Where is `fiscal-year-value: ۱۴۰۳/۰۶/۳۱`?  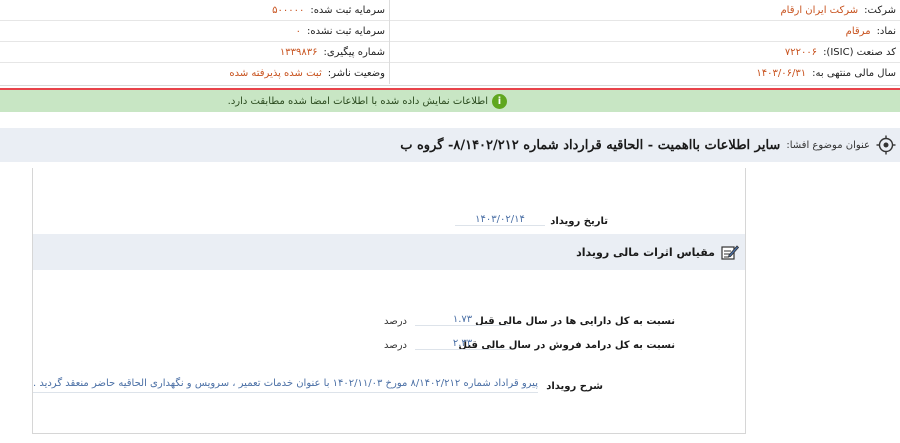
fiscal-year-value: ۱۴۰۳/۰۶/۳۱ is located at coordinates (781, 73).